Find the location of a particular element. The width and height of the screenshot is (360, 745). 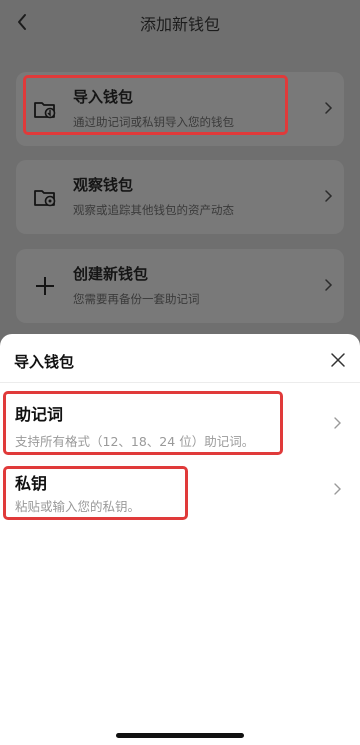

wallet-watch-icon is located at coordinates (45, 198).